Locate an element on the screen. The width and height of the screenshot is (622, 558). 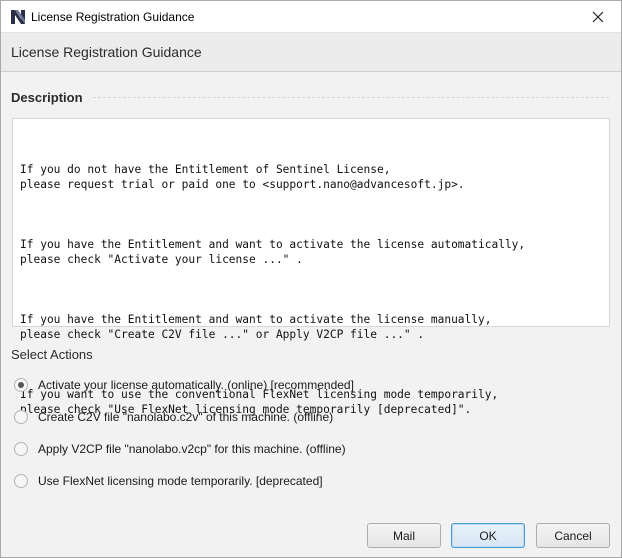
close-icon is located at coordinates (598, 16).